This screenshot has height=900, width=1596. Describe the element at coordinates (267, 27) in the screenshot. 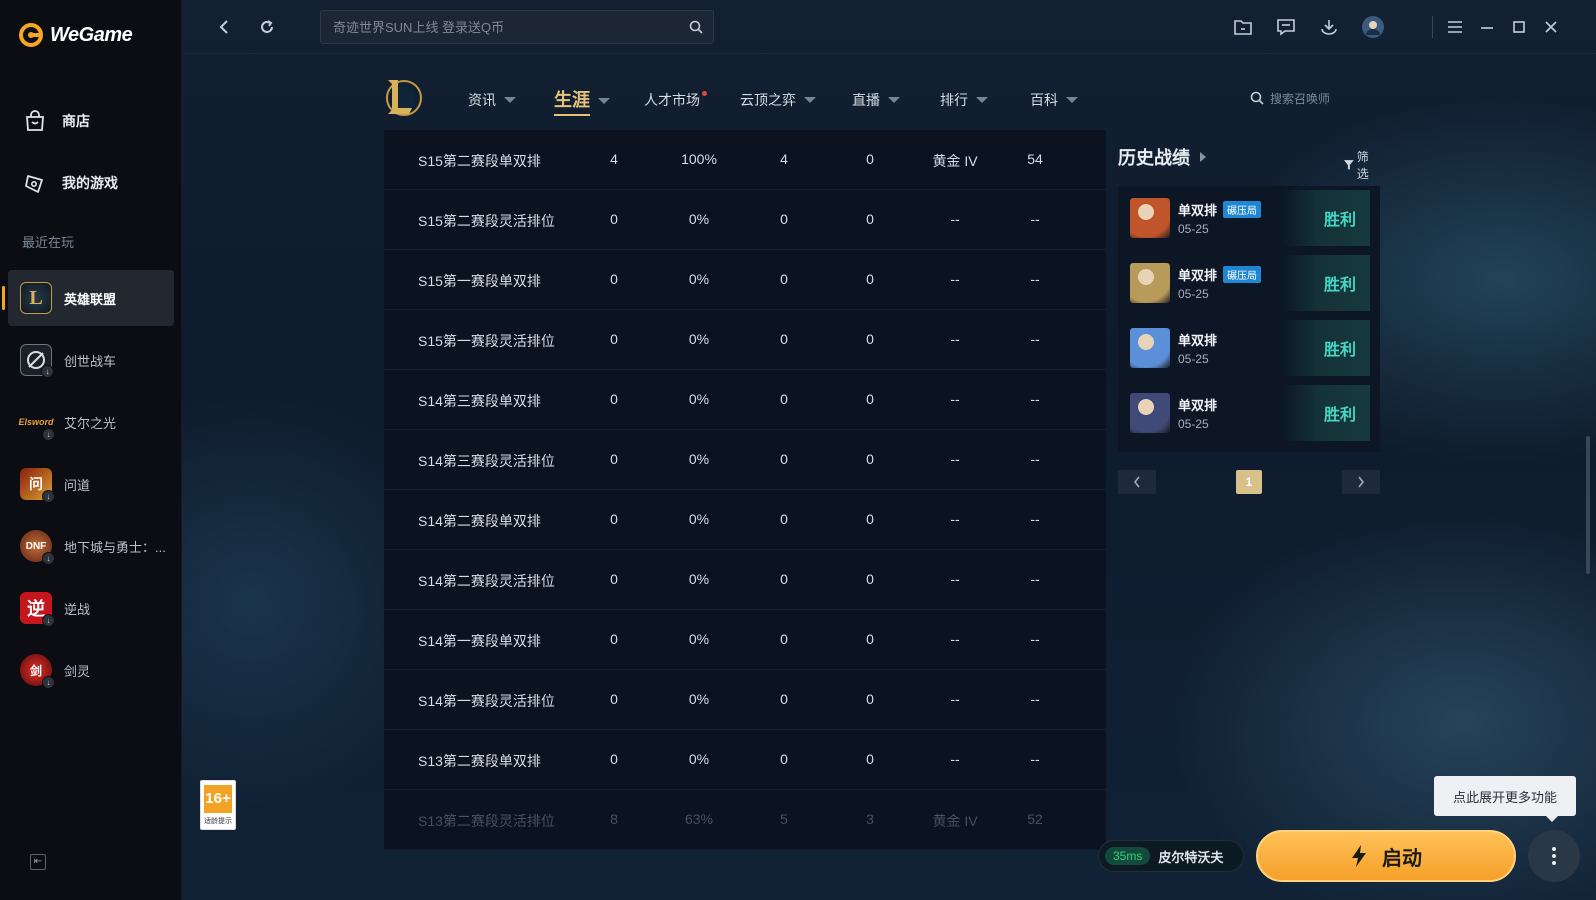

I see `refresh-icon` at that location.